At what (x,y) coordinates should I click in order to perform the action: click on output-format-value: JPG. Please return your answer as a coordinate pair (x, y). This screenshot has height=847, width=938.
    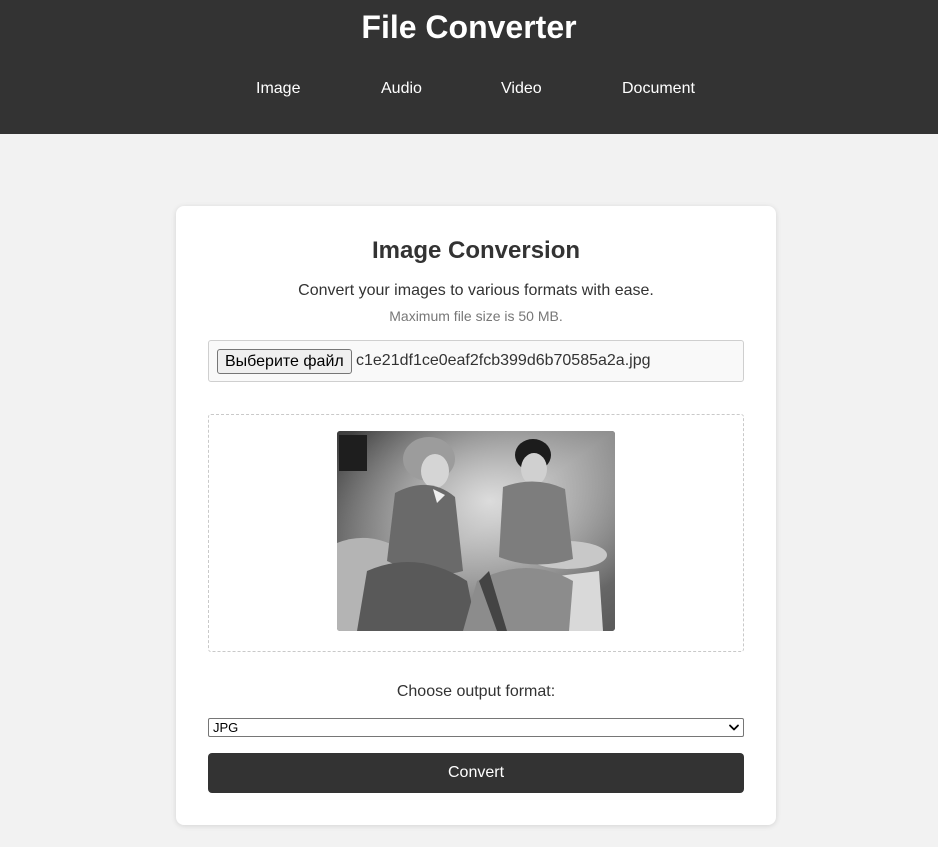
    Looking at the image, I should click on (226, 727).